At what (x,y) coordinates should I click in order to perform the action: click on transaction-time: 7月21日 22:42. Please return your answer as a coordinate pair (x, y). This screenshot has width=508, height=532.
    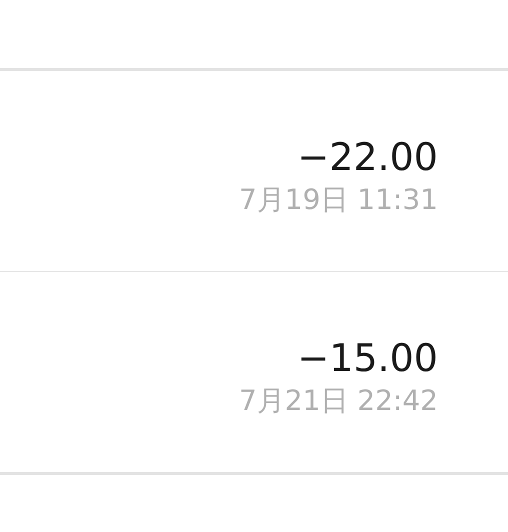
    Looking at the image, I should click on (338, 401).